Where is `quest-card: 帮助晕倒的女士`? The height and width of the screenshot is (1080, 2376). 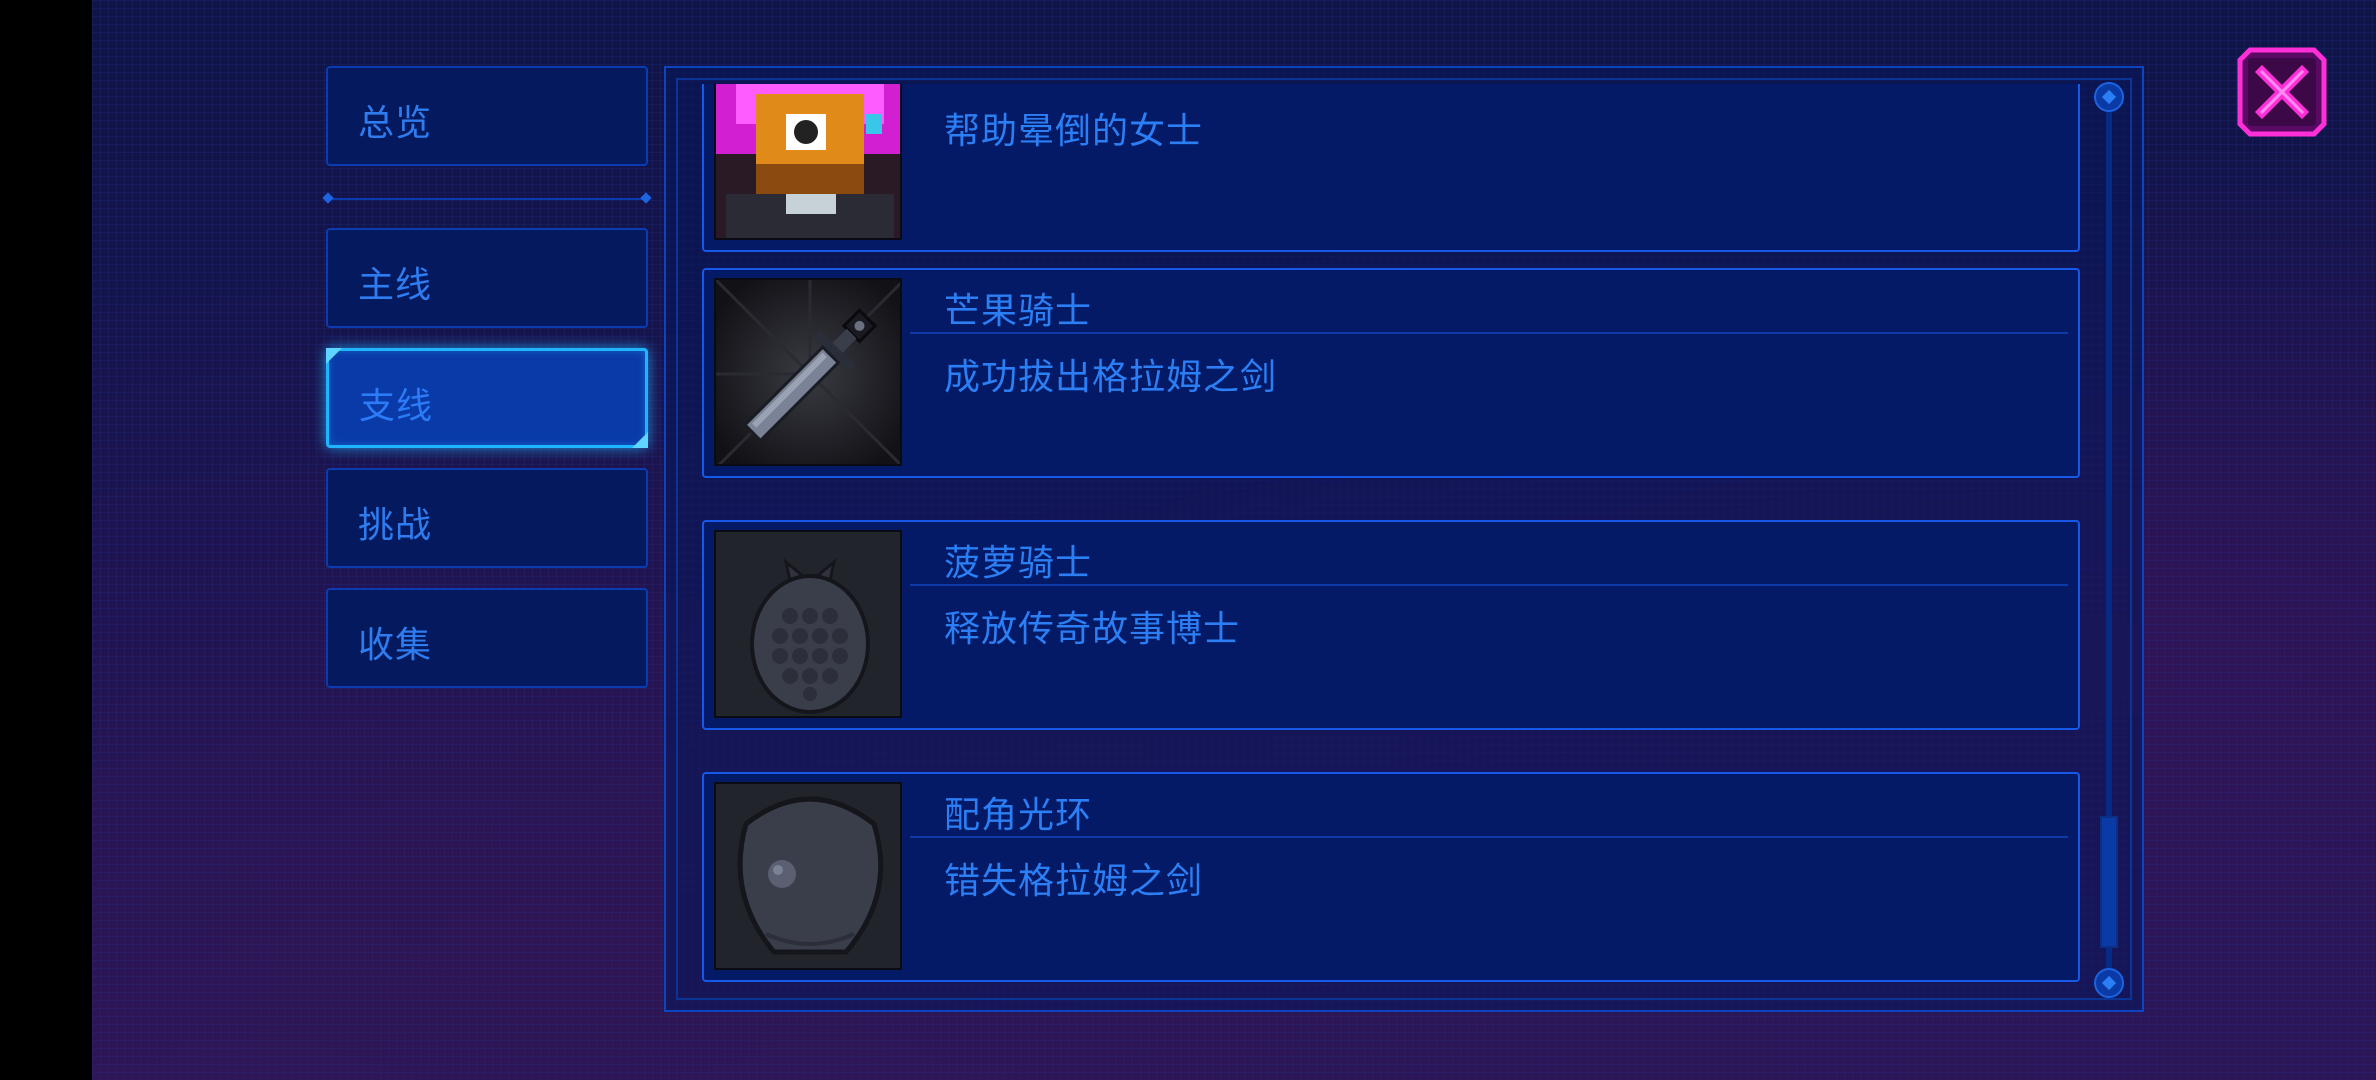 quest-card: 帮助晕倒的女士 is located at coordinates (1391, 168).